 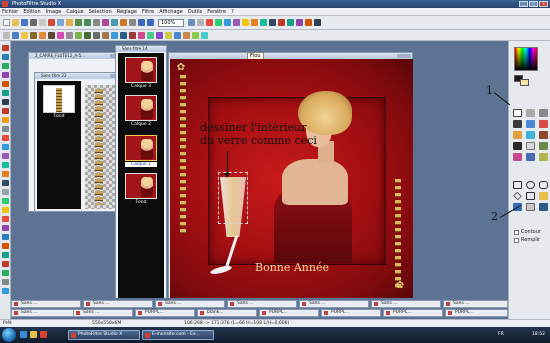 What do you see at coordinates (10, 12) in the screenshot?
I see `menu-fichier: Fichier` at bounding box center [10, 12].